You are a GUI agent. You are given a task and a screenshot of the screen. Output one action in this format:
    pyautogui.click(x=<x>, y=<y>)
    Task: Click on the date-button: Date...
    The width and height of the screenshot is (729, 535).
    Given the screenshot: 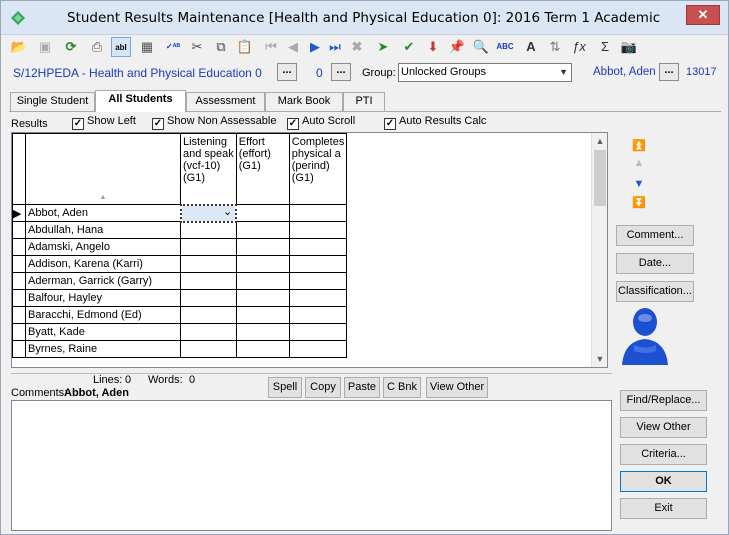 What is the action you would take?
    pyautogui.click(x=655, y=263)
    